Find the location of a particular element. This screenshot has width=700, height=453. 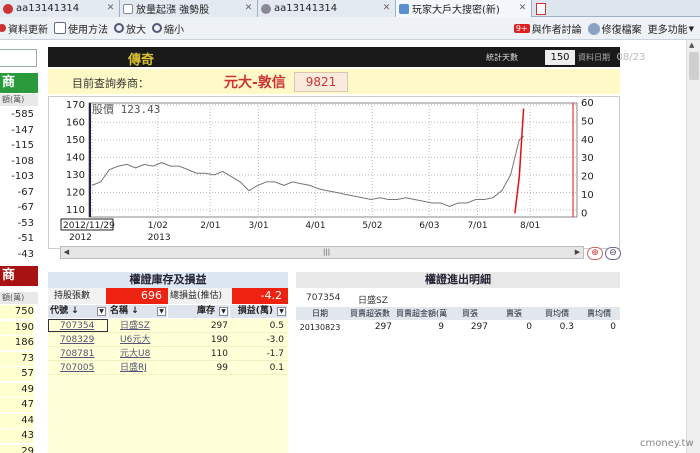

query-label: 目前查詢券商： is located at coordinates (110, 83).